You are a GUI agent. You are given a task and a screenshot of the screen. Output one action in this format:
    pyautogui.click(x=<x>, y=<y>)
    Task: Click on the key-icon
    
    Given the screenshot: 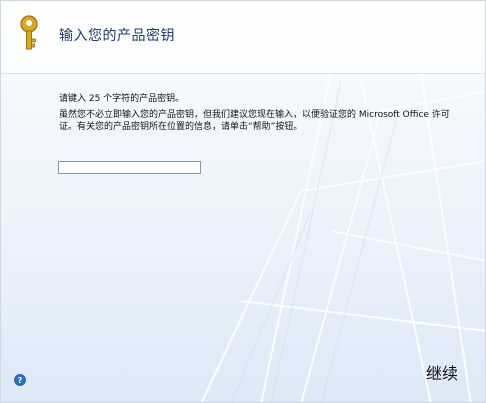 What is the action you would take?
    pyautogui.click(x=29, y=32)
    